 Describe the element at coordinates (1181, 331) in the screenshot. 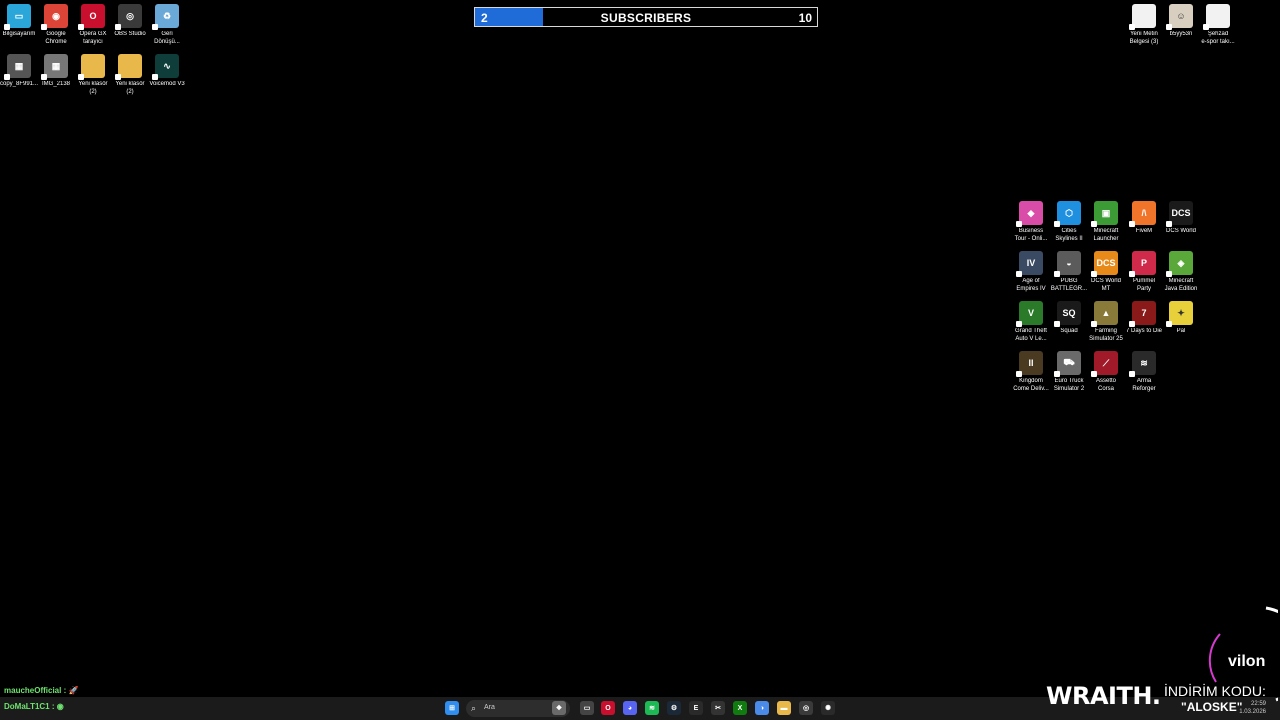

I see `desktop-shortcut-label: Pal` at that location.